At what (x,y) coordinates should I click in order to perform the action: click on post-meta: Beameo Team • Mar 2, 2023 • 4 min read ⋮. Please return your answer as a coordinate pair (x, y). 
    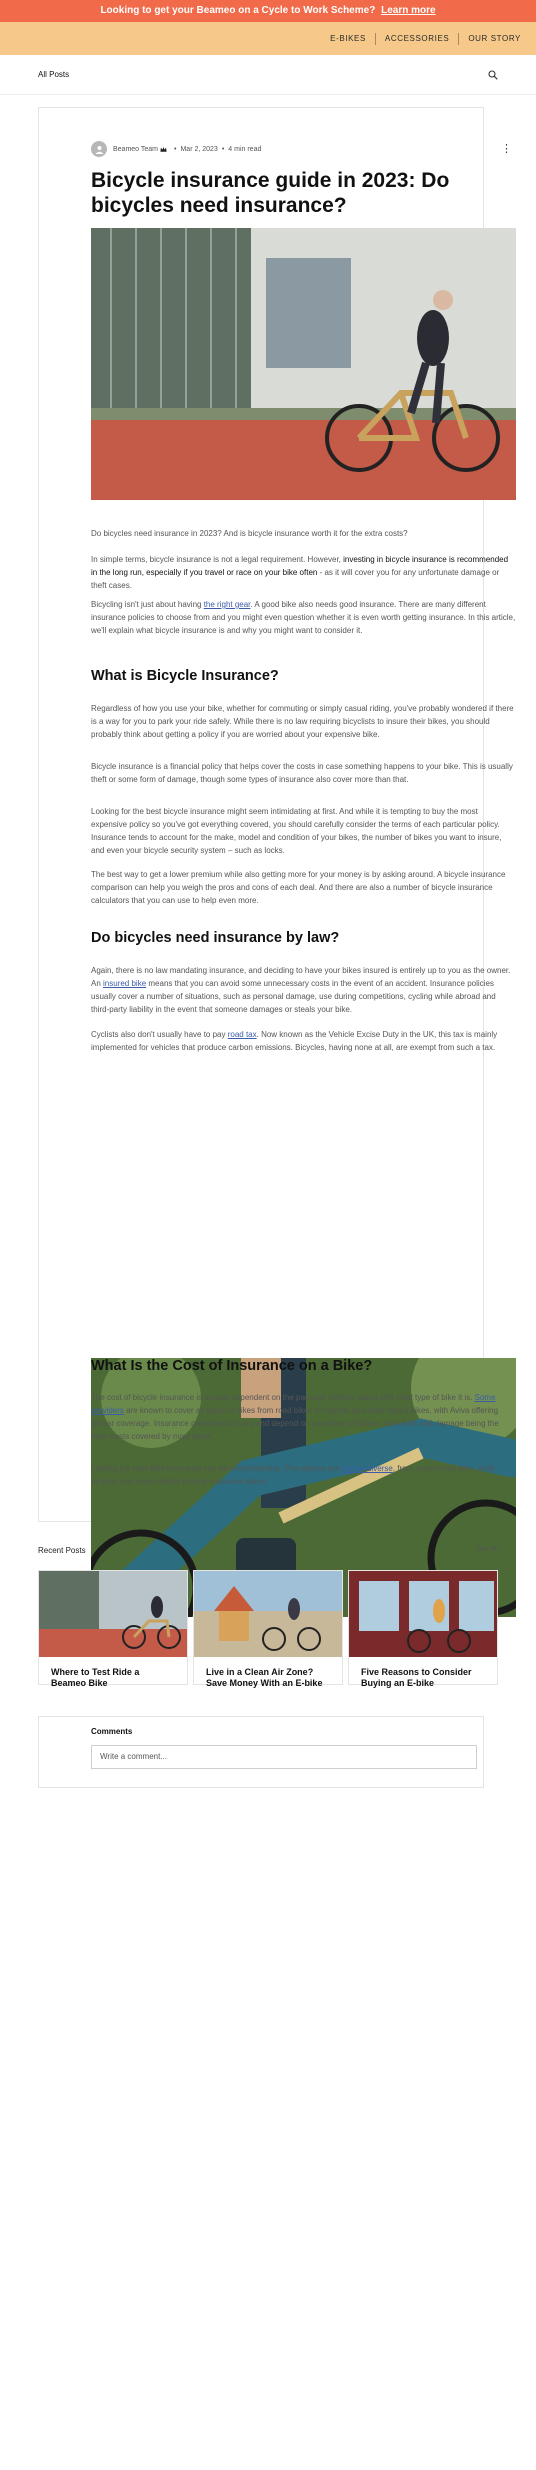
    Looking at the image, I should click on (303, 149).